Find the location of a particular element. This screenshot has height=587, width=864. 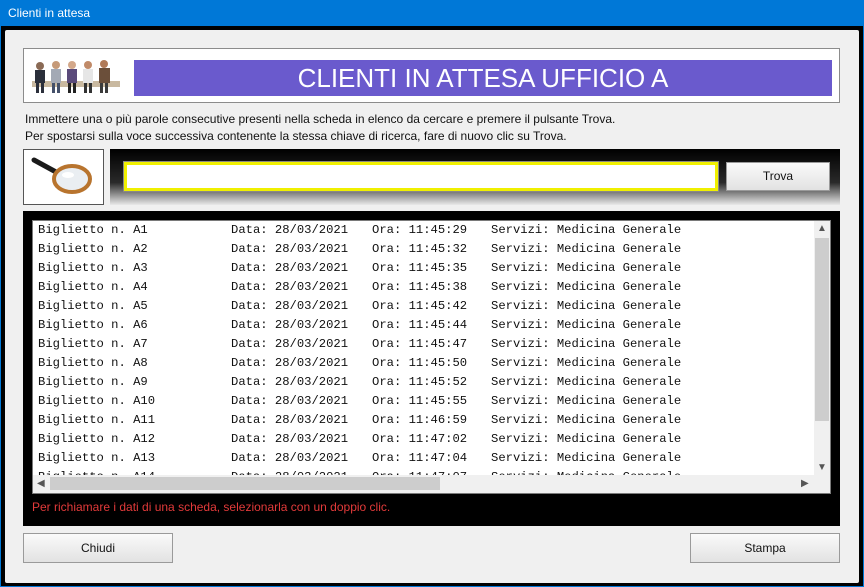

list-item-time: Ora: 11:45:32 is located at coordinates (420, 249).